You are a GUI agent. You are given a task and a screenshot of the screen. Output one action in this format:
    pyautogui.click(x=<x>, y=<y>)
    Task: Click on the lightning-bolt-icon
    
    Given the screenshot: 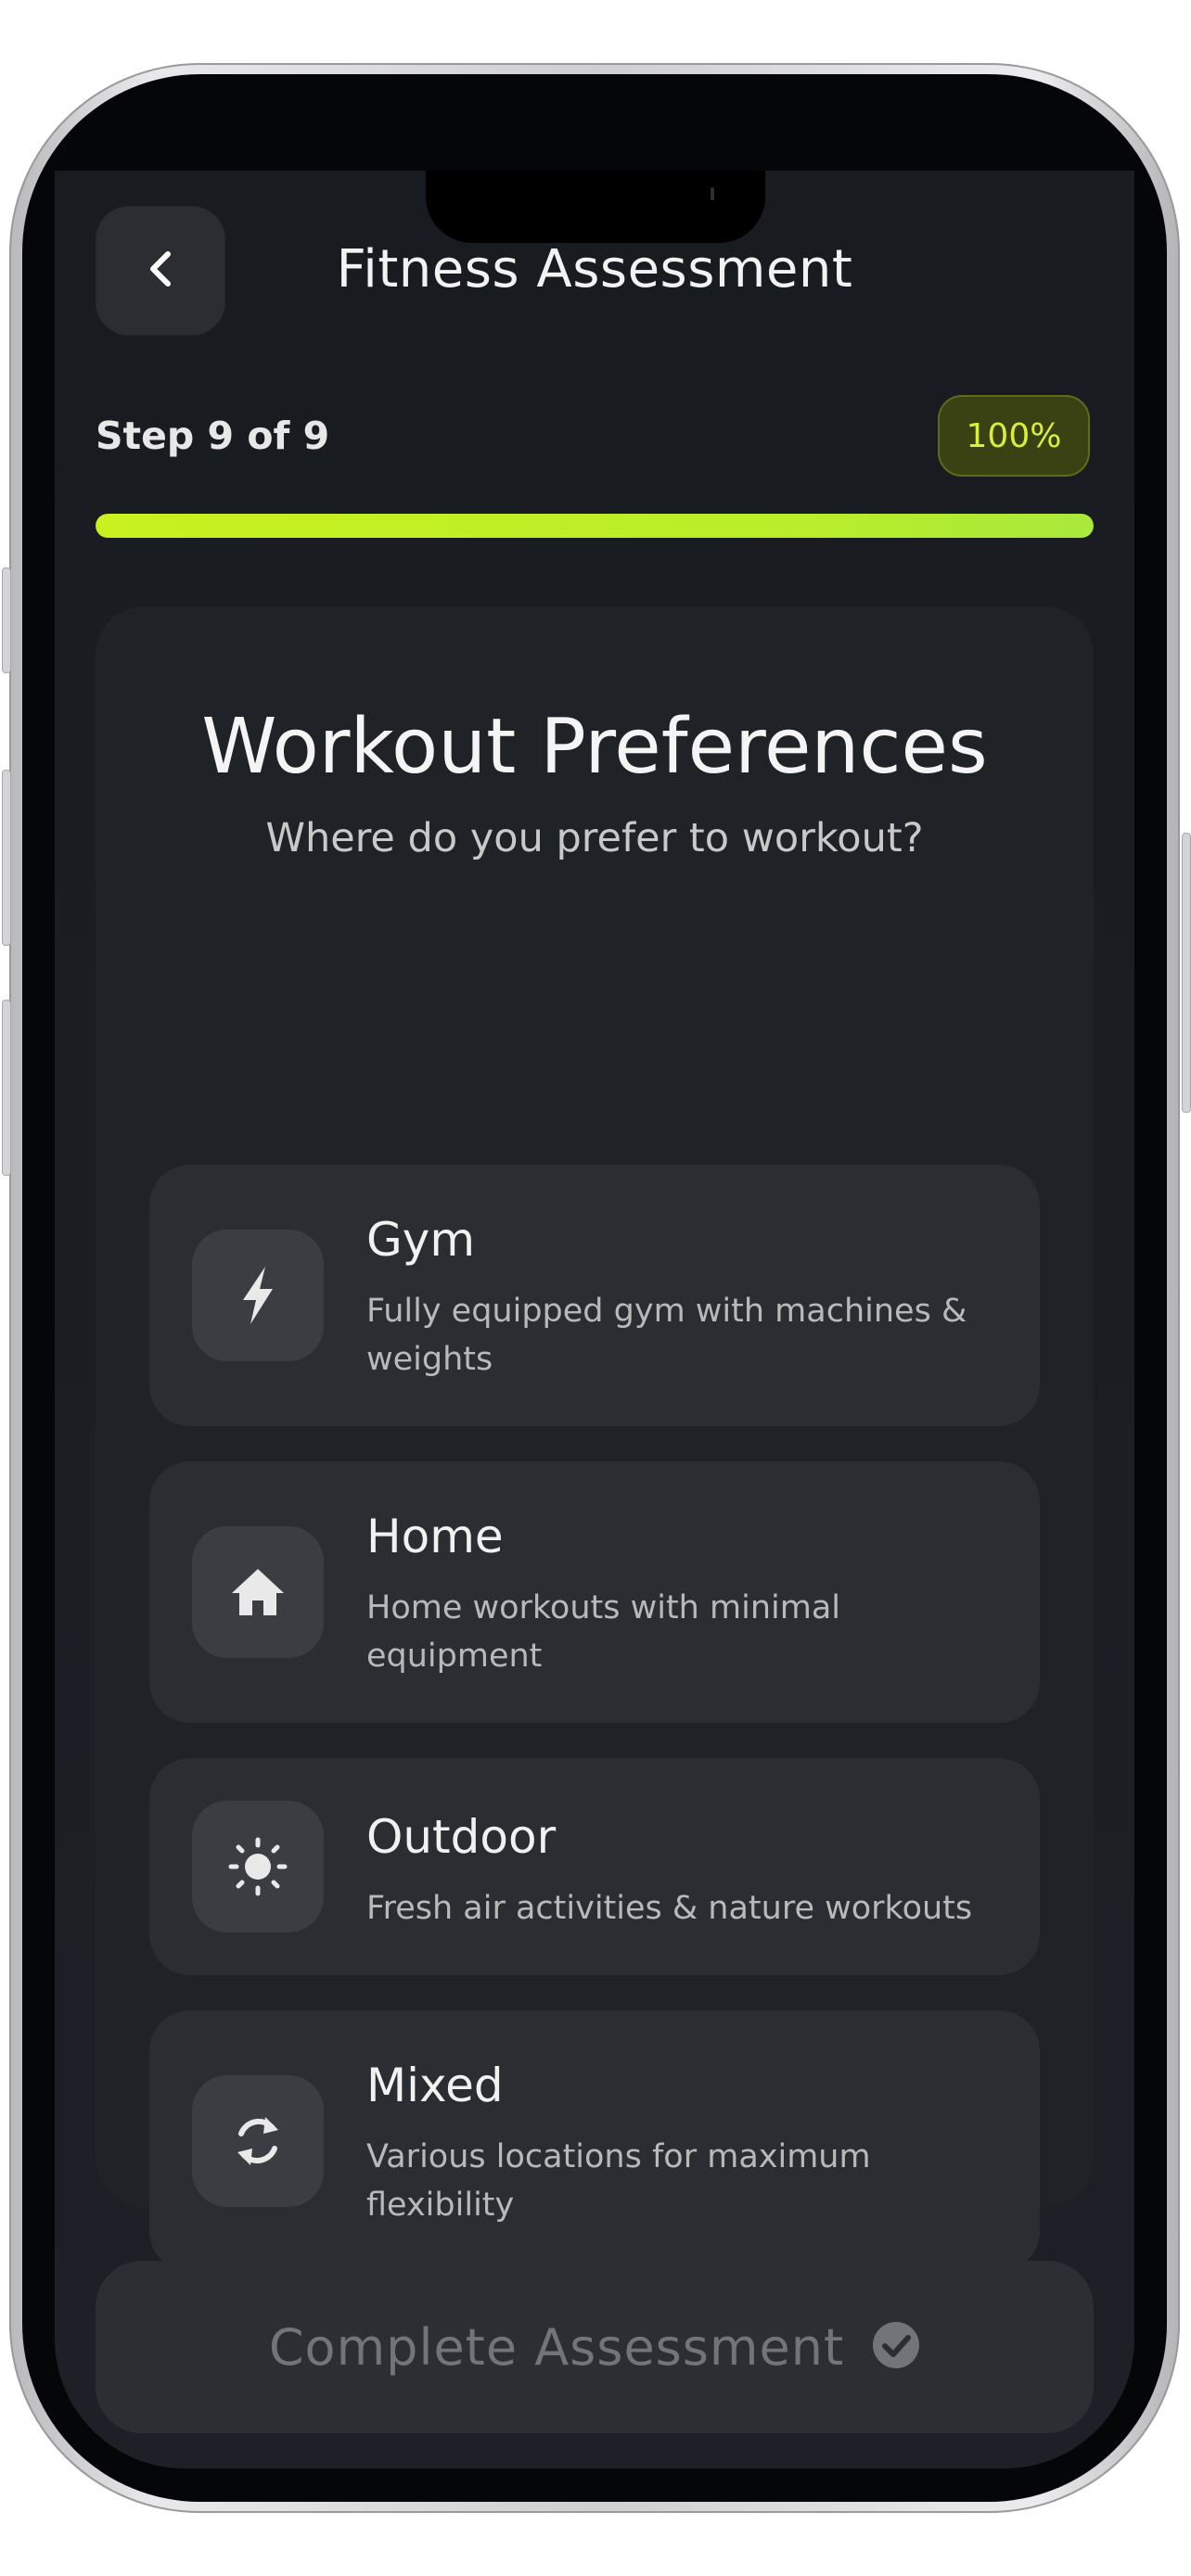 What is the action you would take?
    pyautogui.click(x=258, y=1296)
    